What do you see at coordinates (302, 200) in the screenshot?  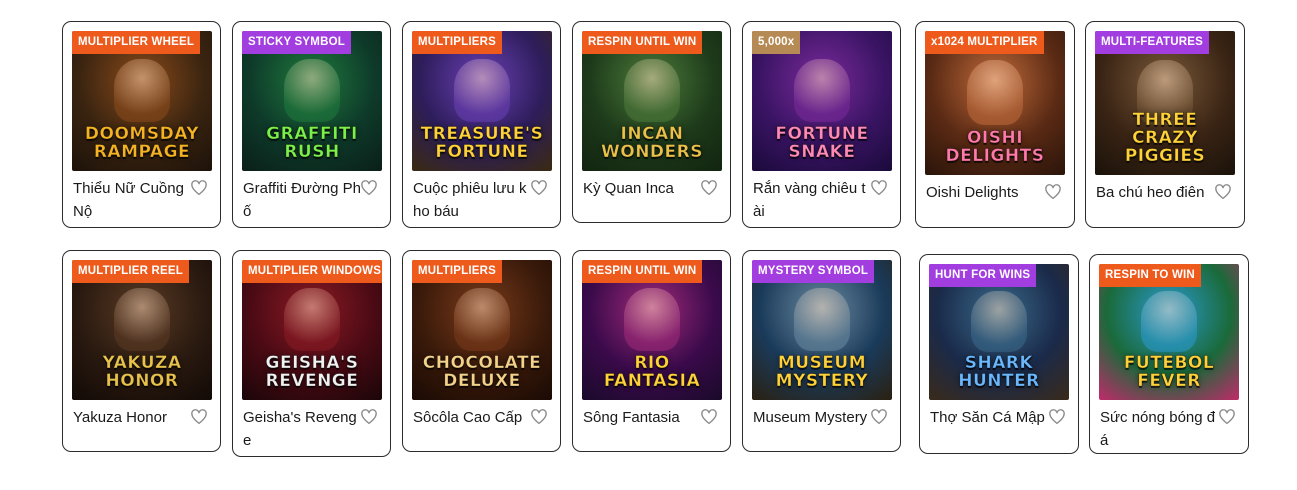 I see `game-title: Graffiti Đường Phố` at bounding box center [302, 200].